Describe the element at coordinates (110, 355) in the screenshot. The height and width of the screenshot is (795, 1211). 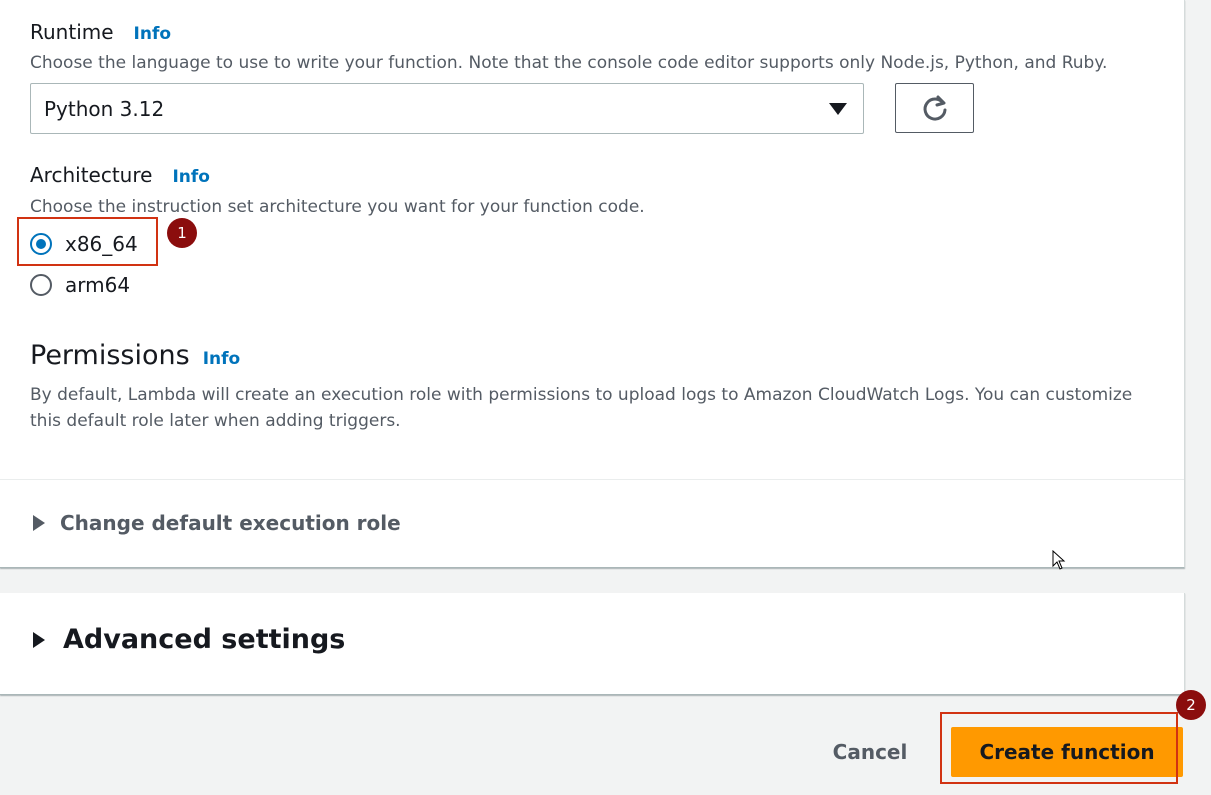
I see `permissions-title: Permissions` at that location.